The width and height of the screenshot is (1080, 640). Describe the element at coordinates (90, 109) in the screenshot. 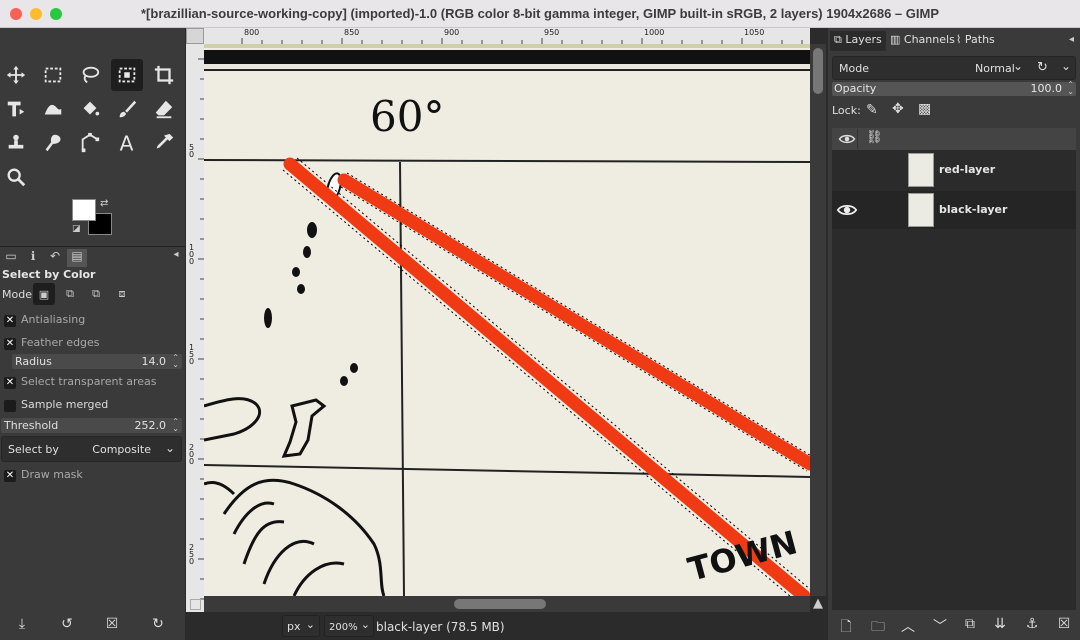

I see `bucket-fill-tool-icon` at that location.